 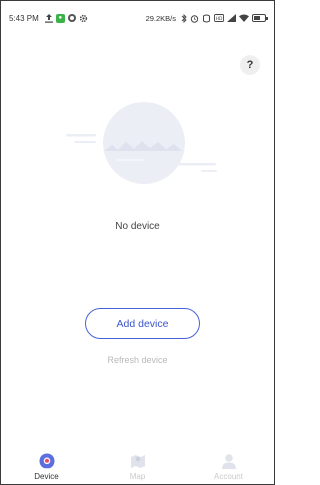 I want to click on empty-illustration, so click(x=141, y=146).